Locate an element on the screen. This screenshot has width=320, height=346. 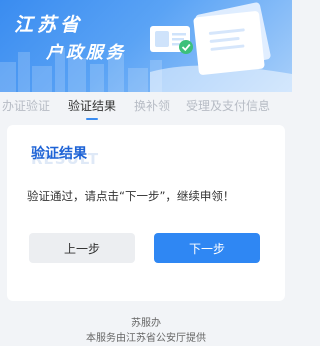
tab-verify: 办证验证 is located at coordinates (26, 105).